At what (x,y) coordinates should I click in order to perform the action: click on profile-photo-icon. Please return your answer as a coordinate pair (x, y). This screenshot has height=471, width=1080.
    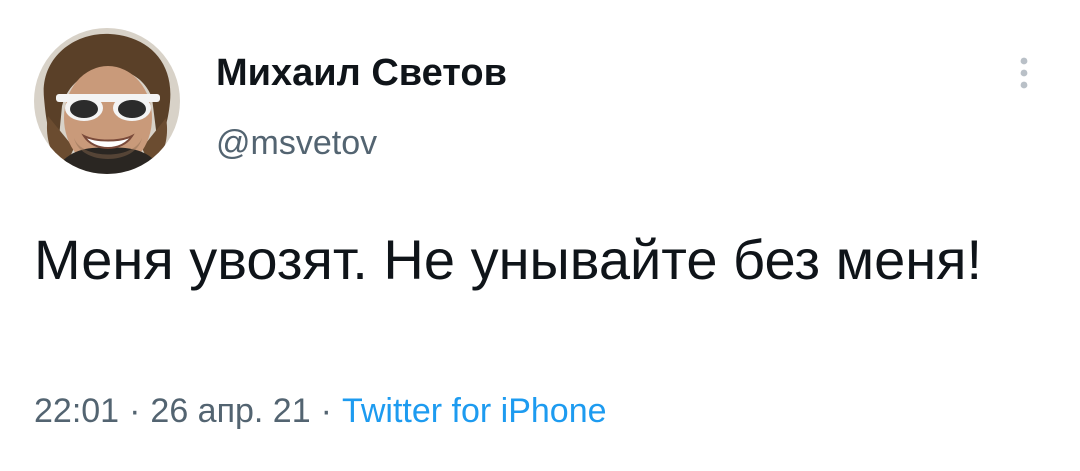
    Looking at the image, I should click on (107, 101).